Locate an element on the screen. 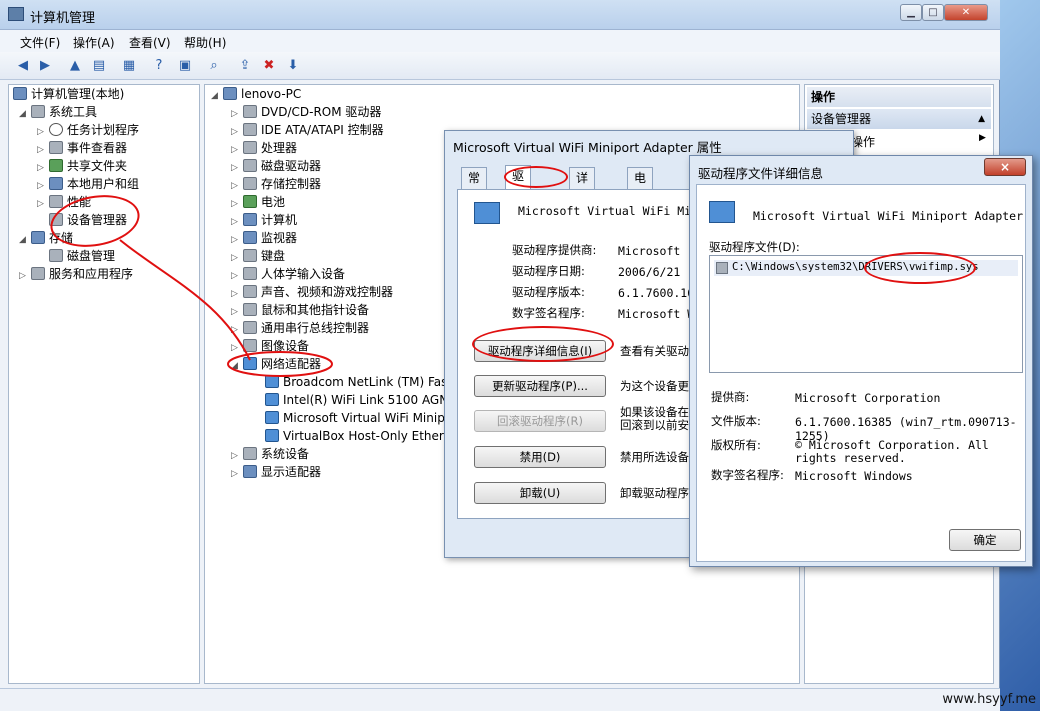 The width and height of the screenshot is (1040, 711). processor-icon is located at coordinates (250, 147).